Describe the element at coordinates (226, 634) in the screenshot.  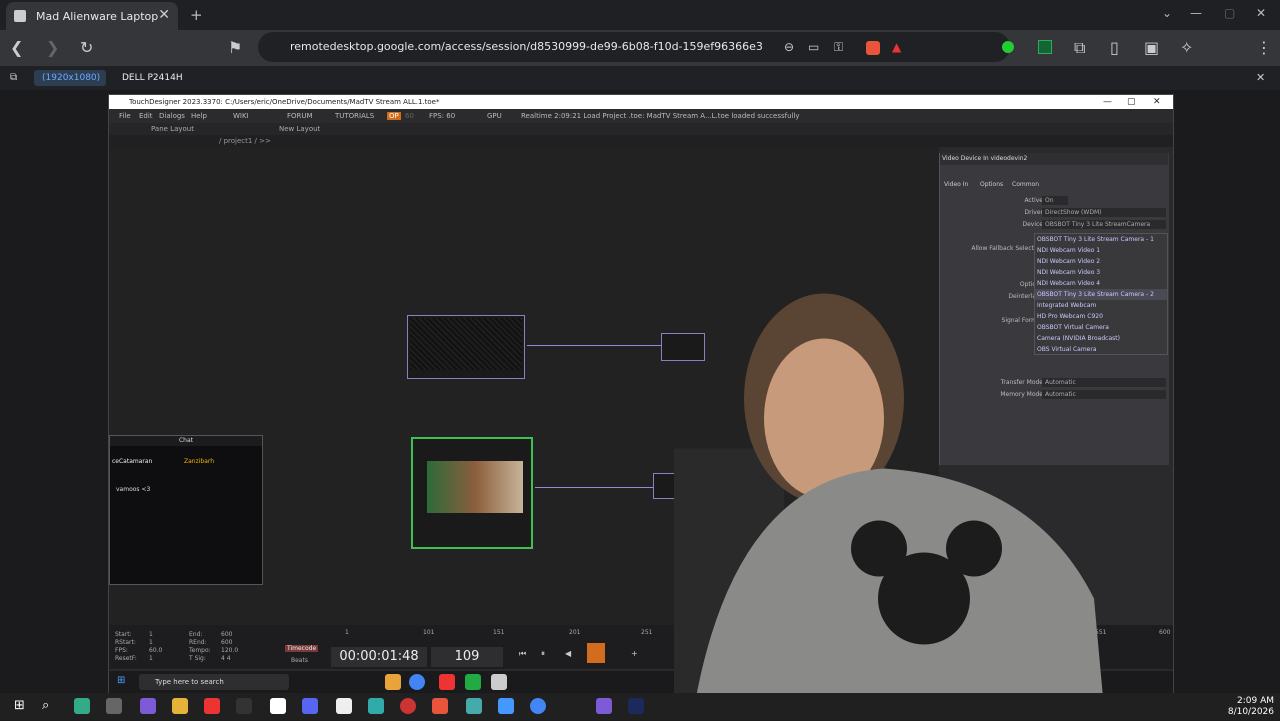
I see `end-value: 600` at that location.